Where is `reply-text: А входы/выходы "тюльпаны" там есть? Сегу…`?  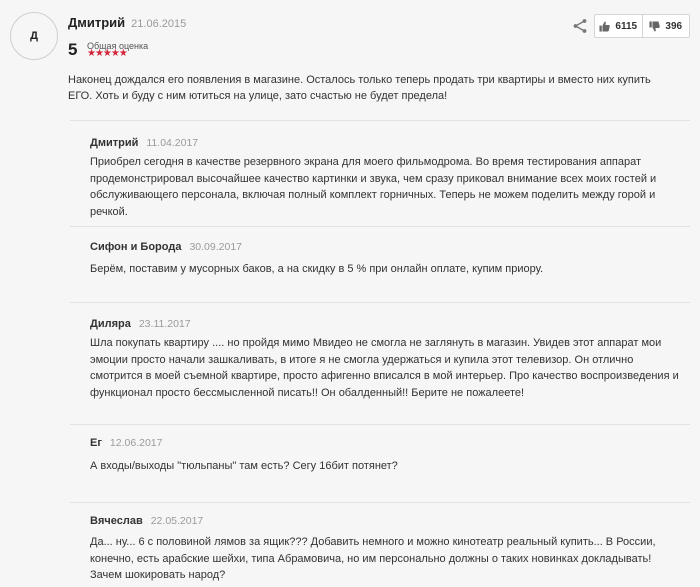 reply-text: А входы/выходы "тюльпаны" там есть? Сегу… is located at coordinates (244, 466).